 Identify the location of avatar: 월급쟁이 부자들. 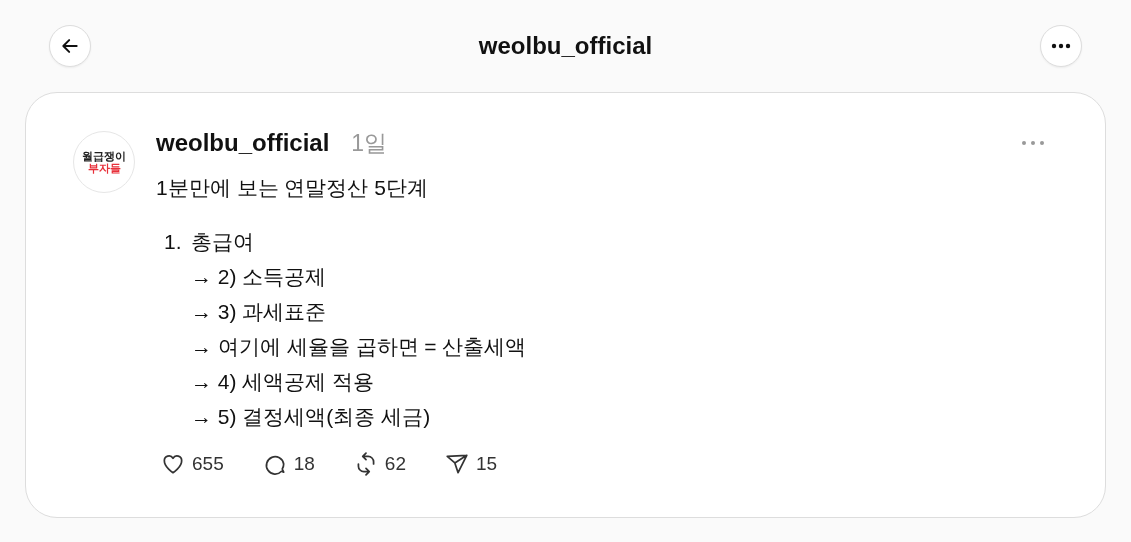
(104, 162).